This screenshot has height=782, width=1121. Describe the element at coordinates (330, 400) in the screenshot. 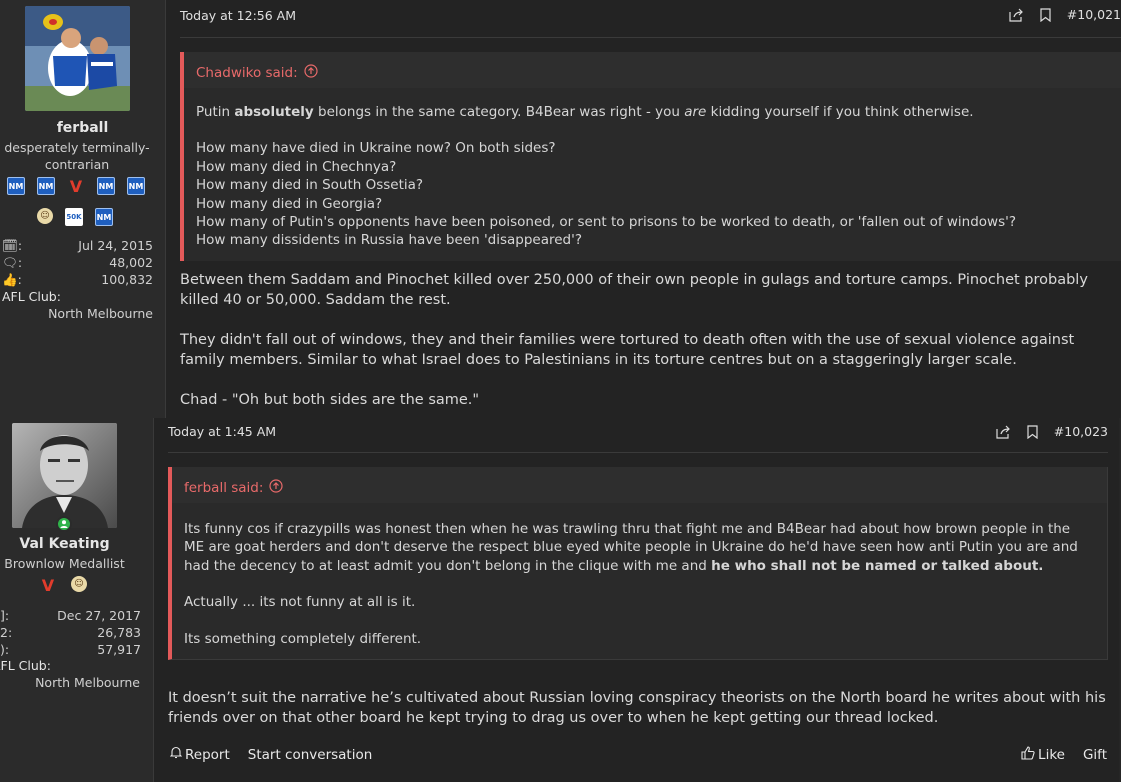

I see `post-paragraph: Chad - "Oh but both sides are the same."` at that location.